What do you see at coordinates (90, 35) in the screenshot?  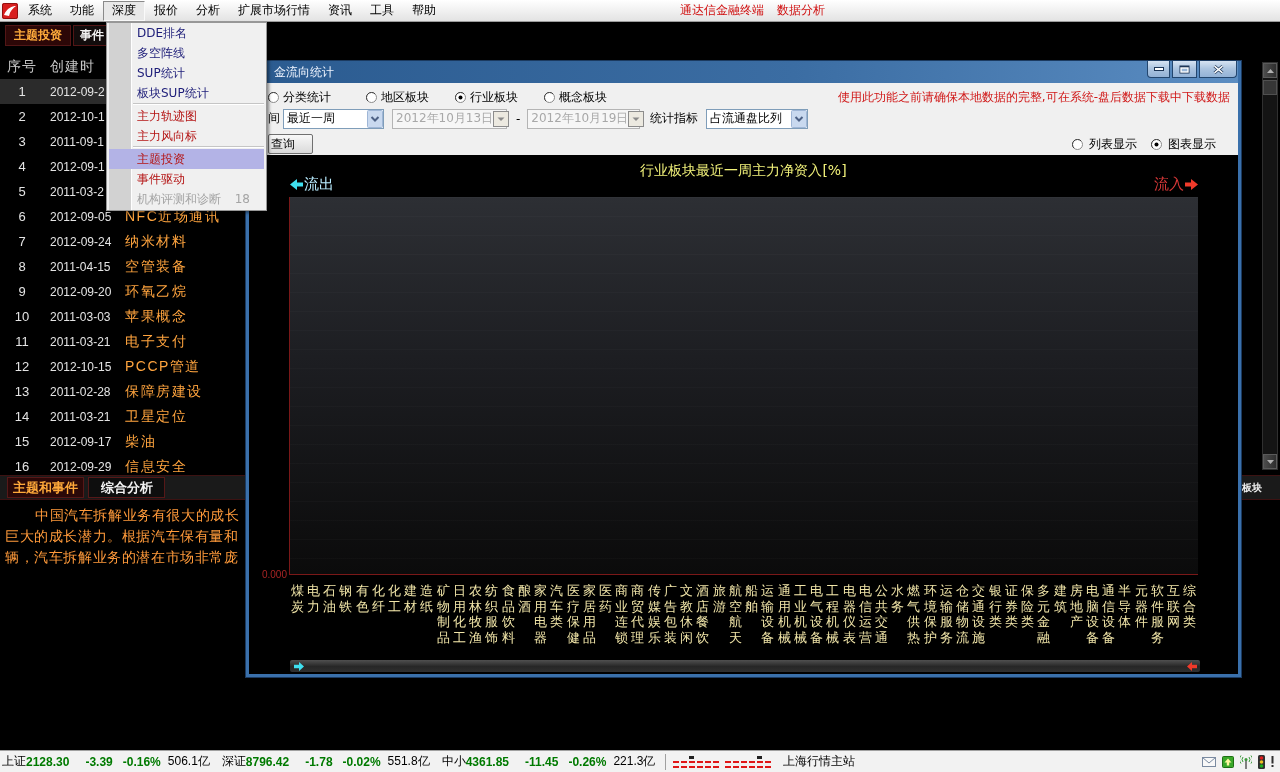 I see `panel-tab: 事件` at bounding box center [90, 35].